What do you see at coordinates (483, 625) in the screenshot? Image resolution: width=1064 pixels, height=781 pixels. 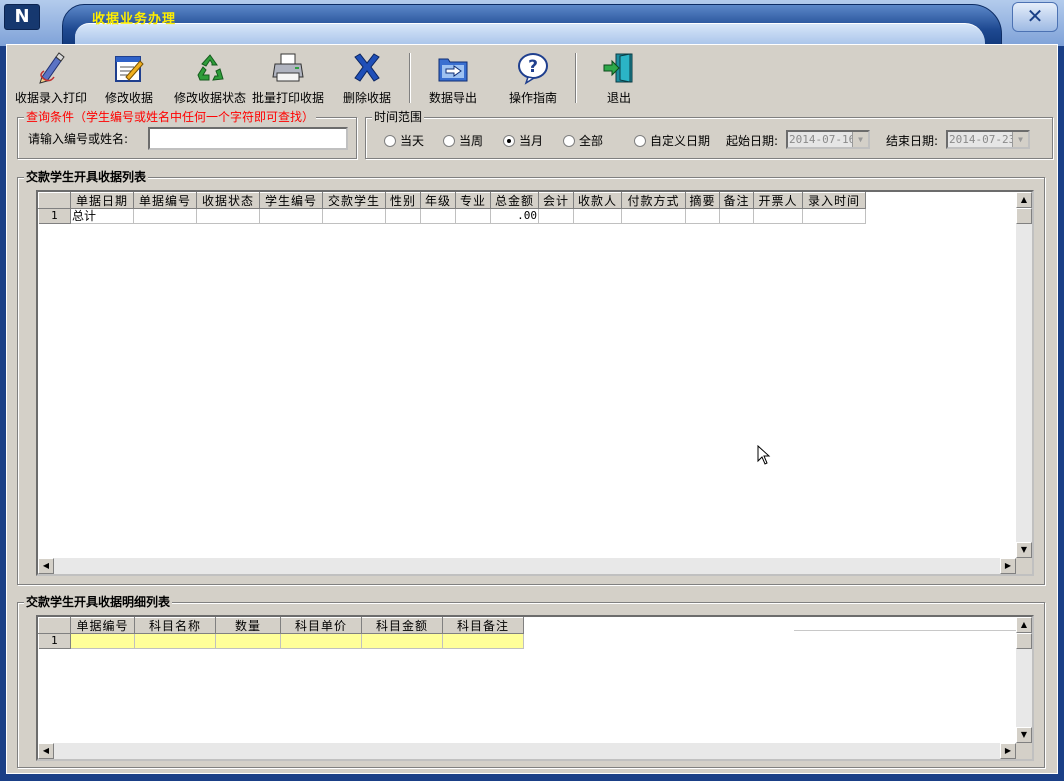 I see `column-header: 科目备注` at bounding box center [483, 625].